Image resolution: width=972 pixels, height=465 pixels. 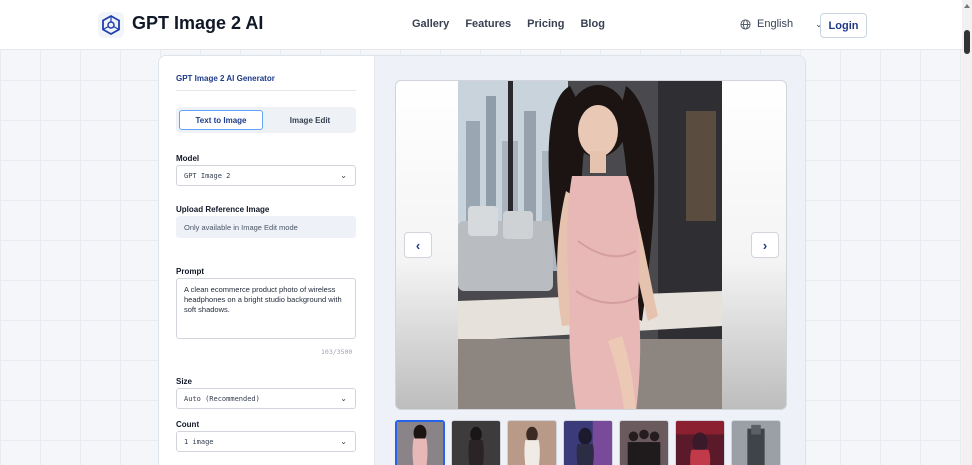 I want to click on size-label: Size, so click(x=184, y=381).